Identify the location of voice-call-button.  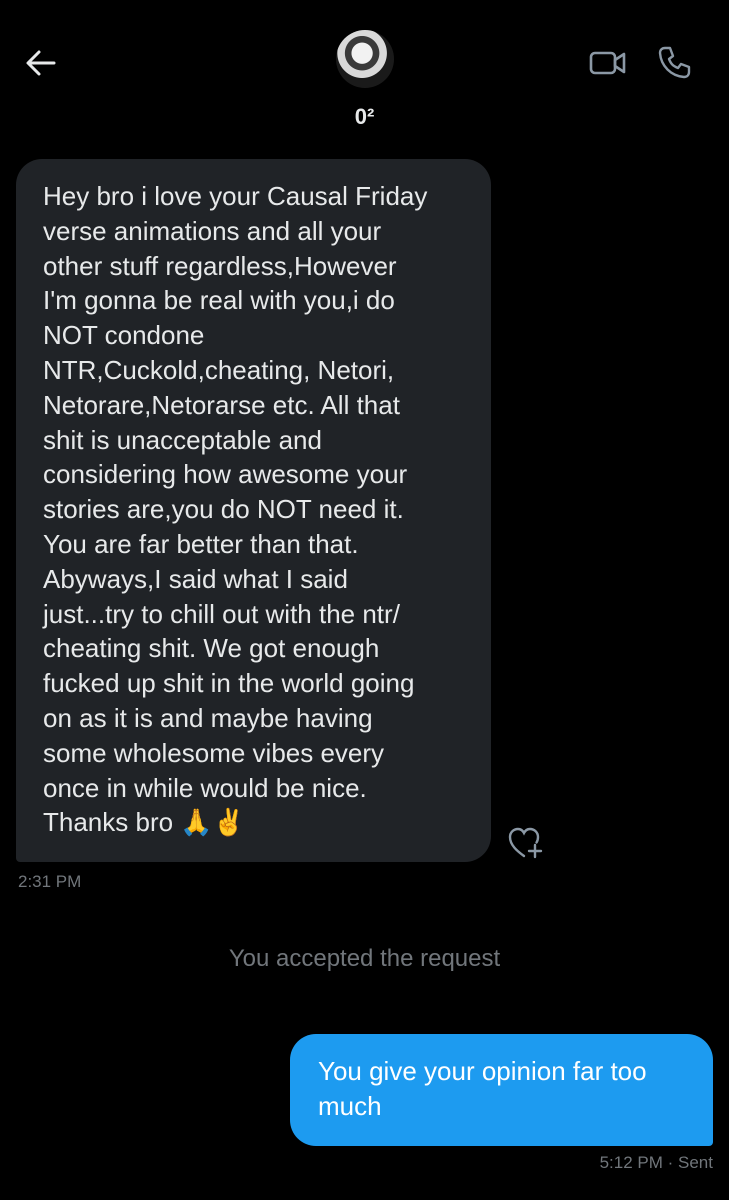
(674, 62).